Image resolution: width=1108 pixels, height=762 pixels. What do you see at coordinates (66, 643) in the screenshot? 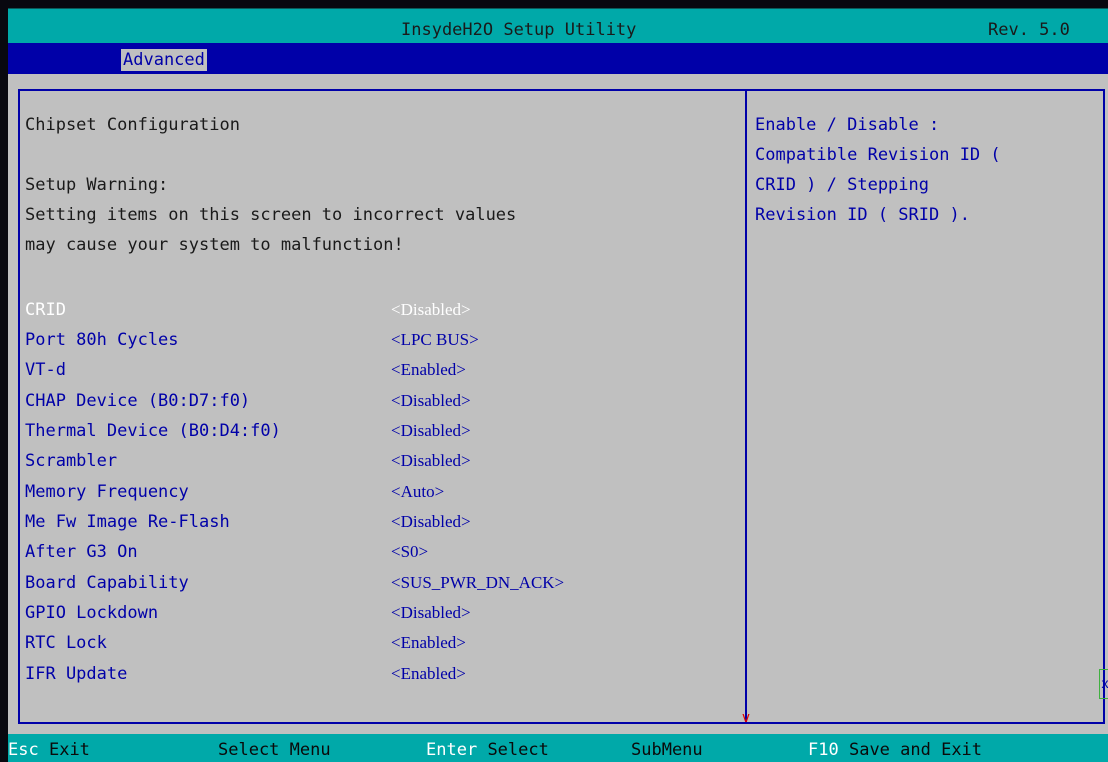
I see `option-label: RTC Lock` at bounding box center [66, 643].